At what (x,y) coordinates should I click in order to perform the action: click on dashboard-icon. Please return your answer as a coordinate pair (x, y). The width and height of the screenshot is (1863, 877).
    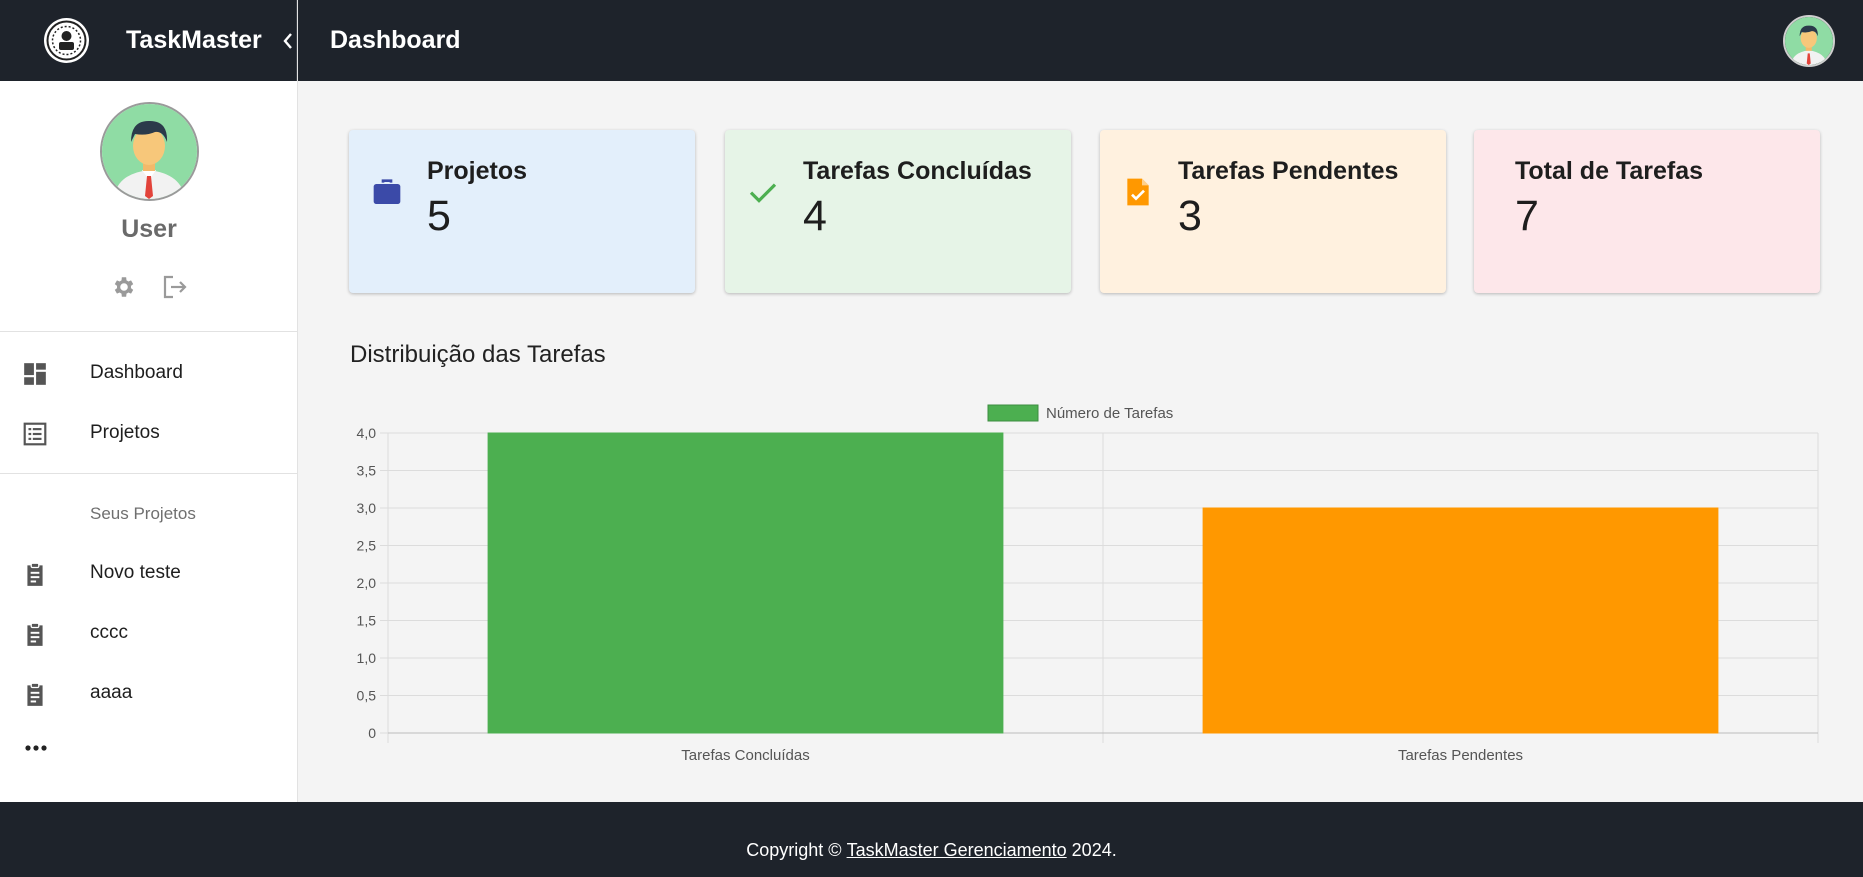
    Looking at the image, I should click on (35, 374).